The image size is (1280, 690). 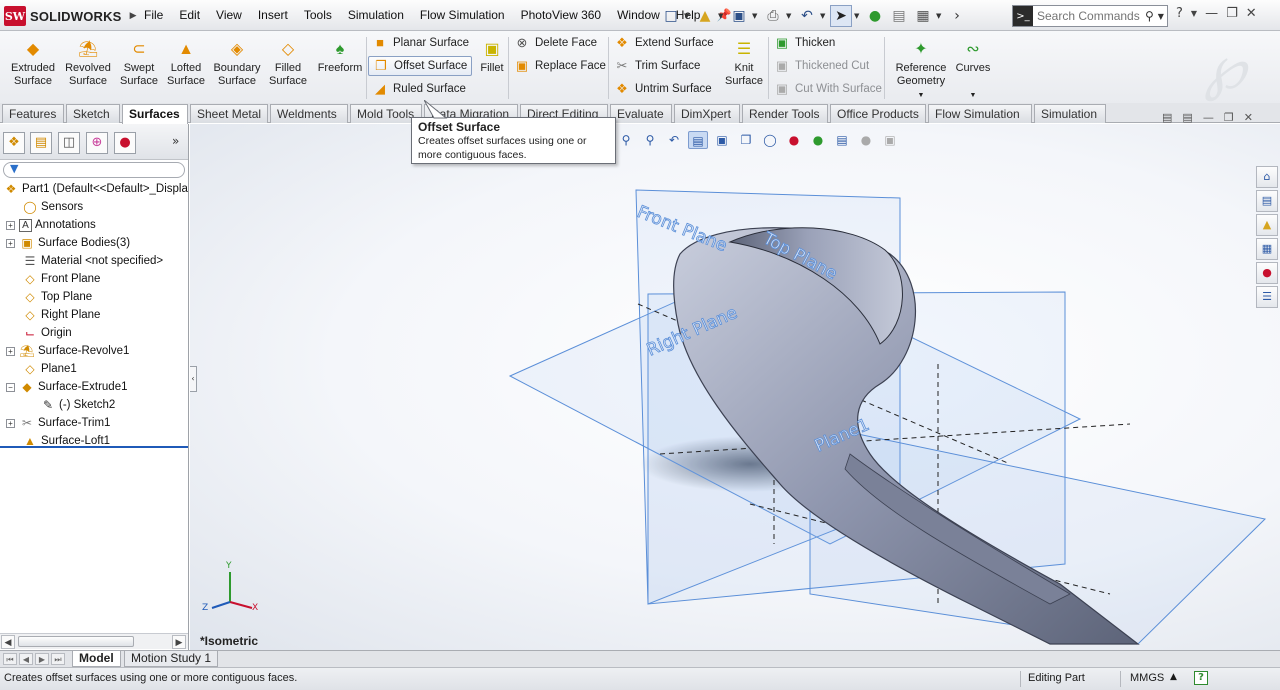 I want to click on prev-tab-icon: ◀, so click(x=26, y=659).